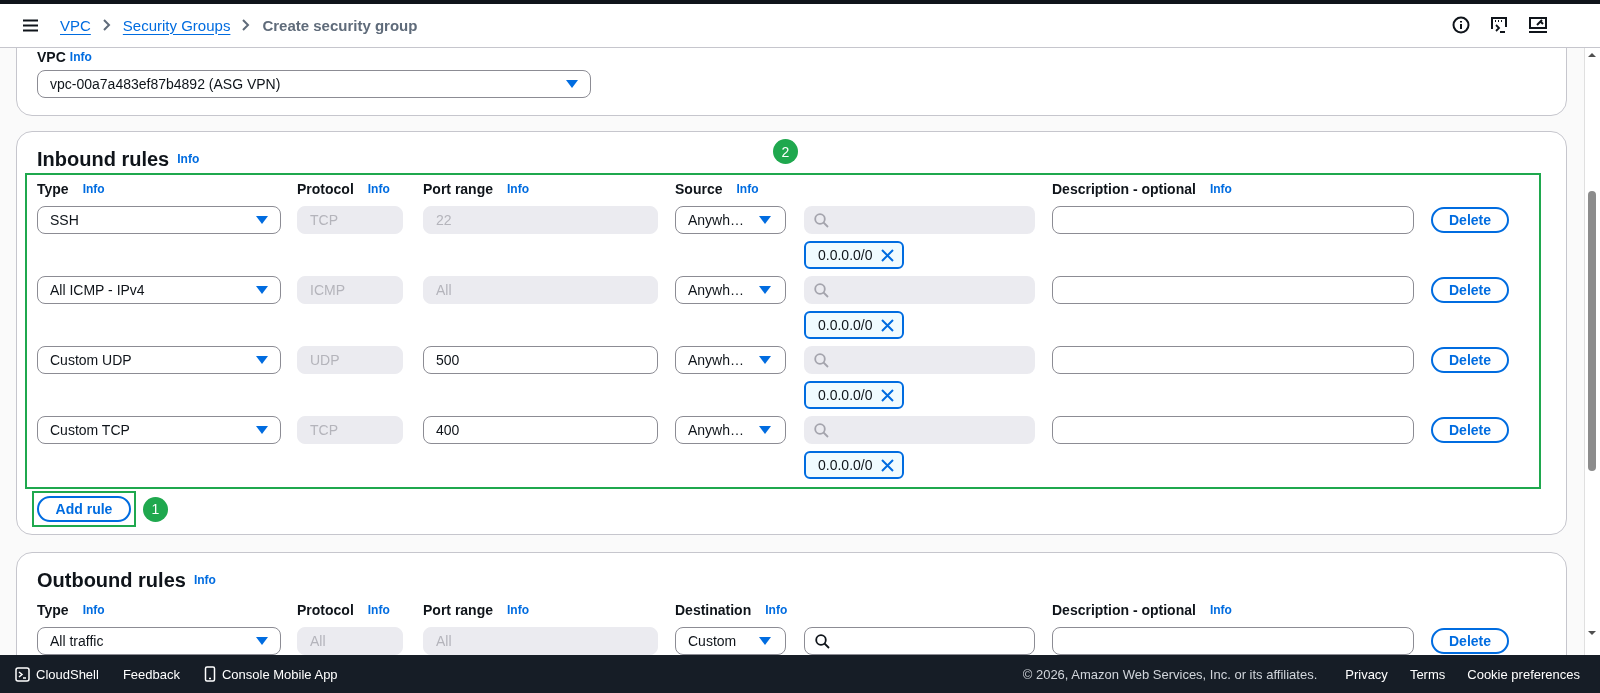 Image resolution: width=1600 pixels, height=693 pixels. Describe the element at coordinates (785, 151) in the screenshot. I see `step-badge: 2` at that location.